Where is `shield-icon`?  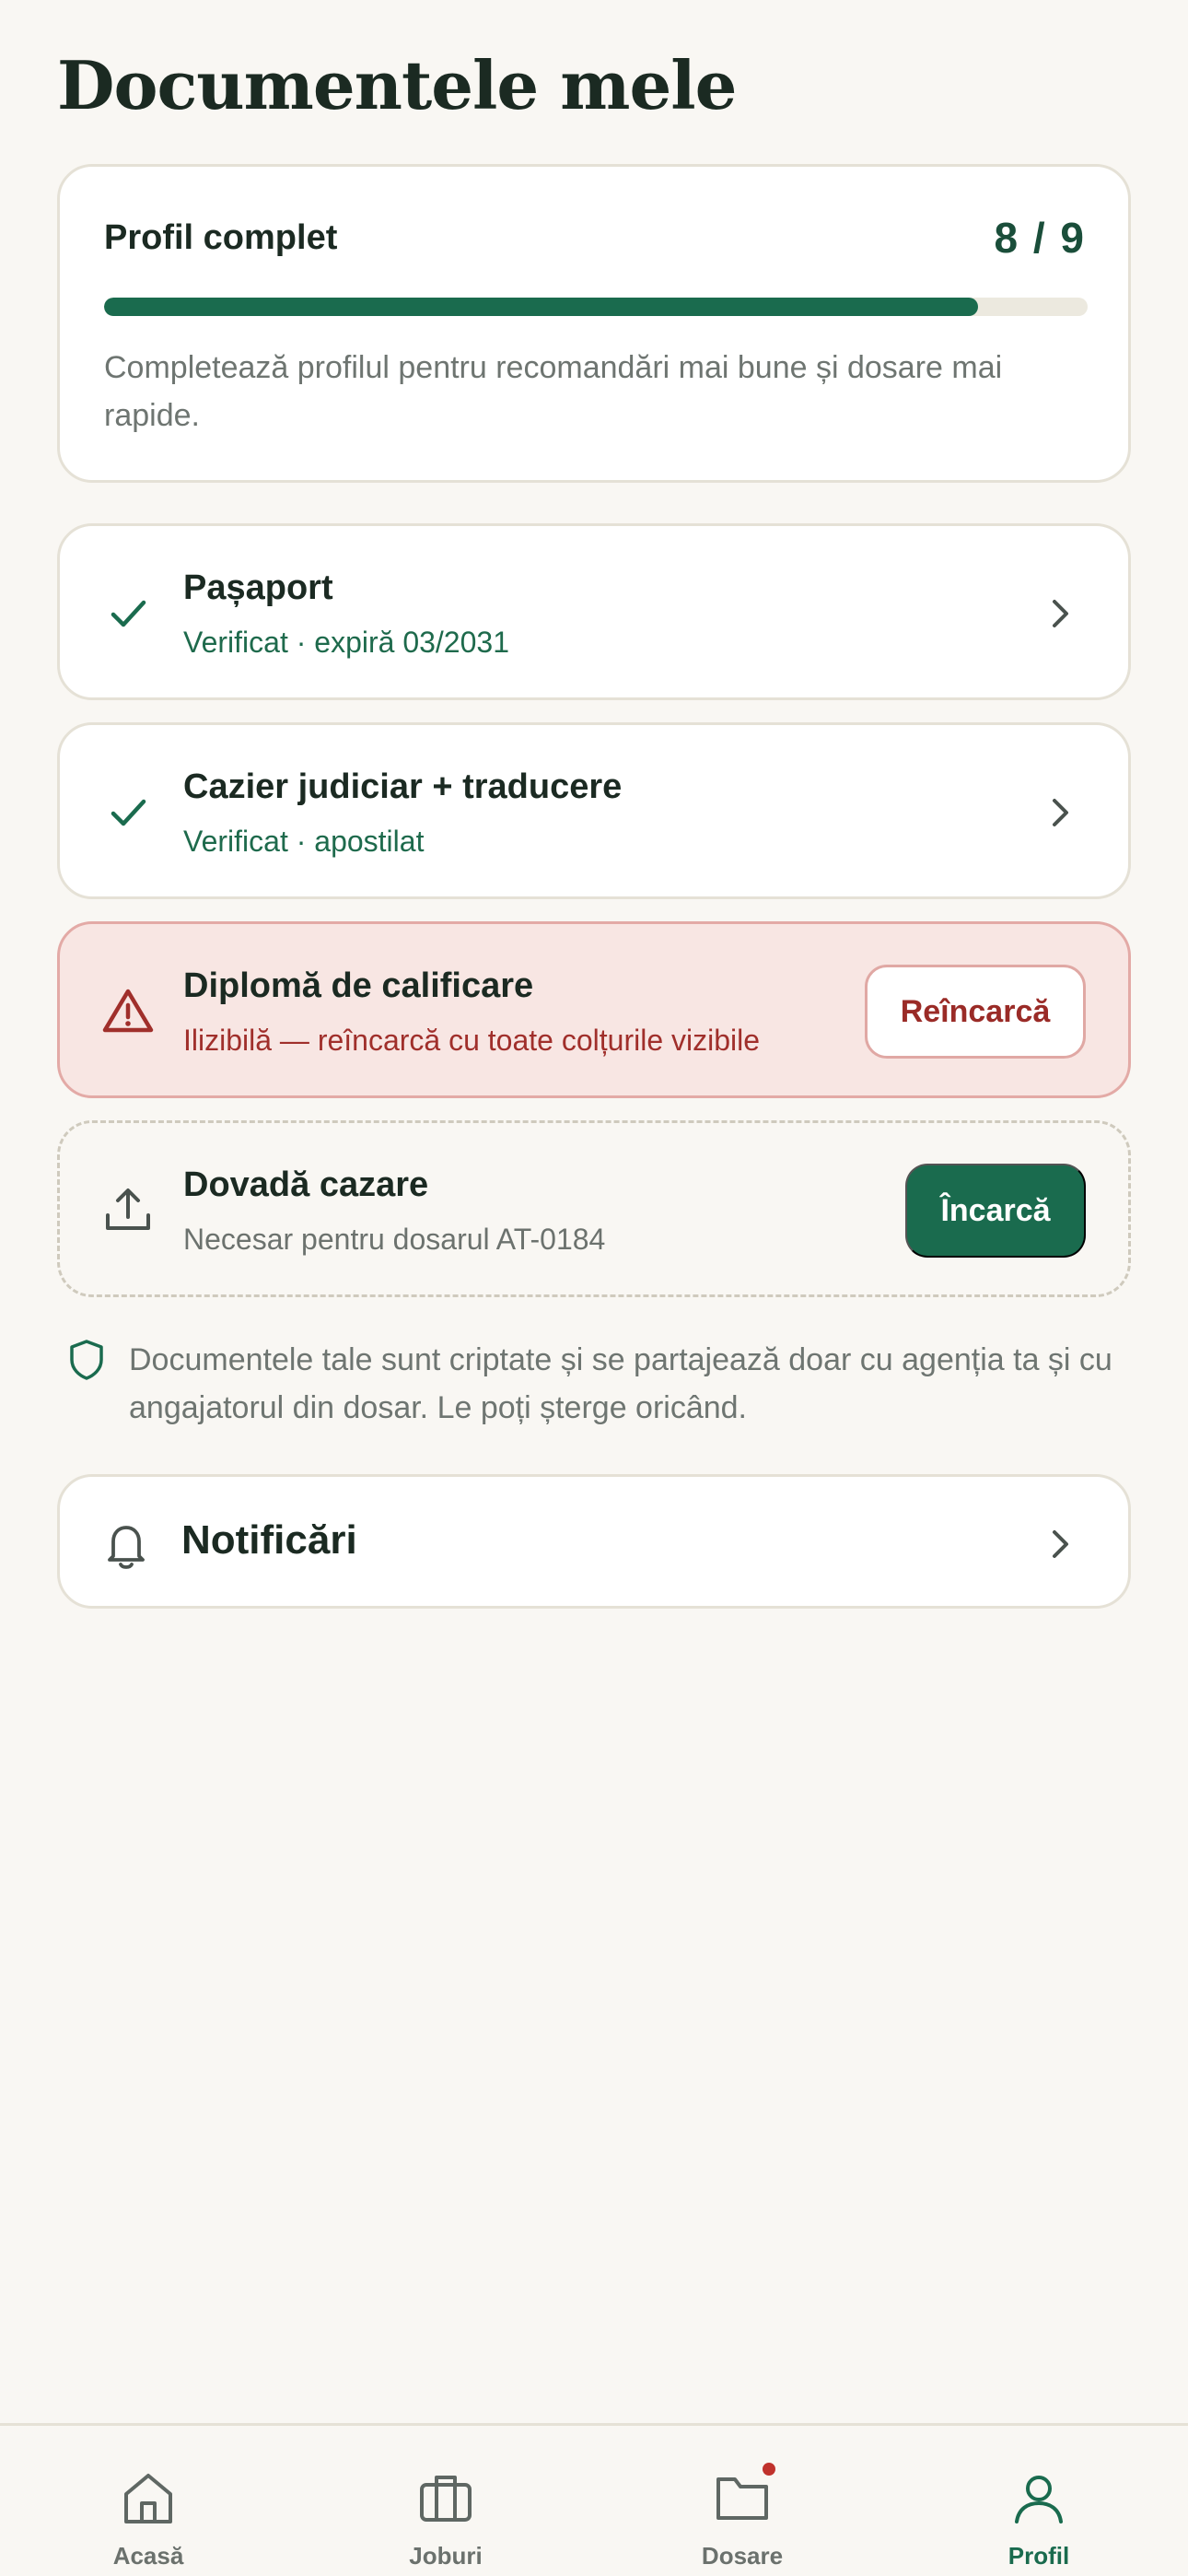 shield-icon is located at coordinates (86, 1360).